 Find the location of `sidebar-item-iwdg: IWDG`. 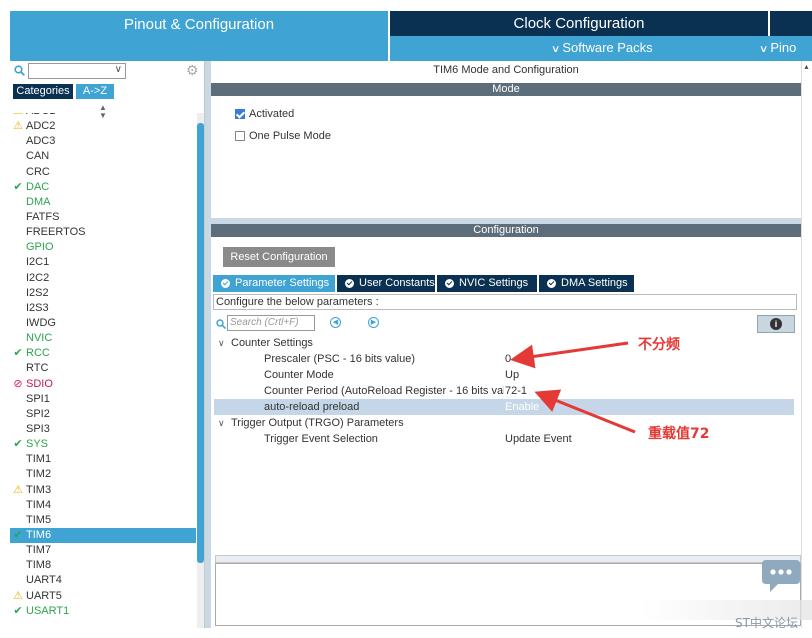

sidebar-item-iwdg: IWDG is located at coordinates (103, 323).